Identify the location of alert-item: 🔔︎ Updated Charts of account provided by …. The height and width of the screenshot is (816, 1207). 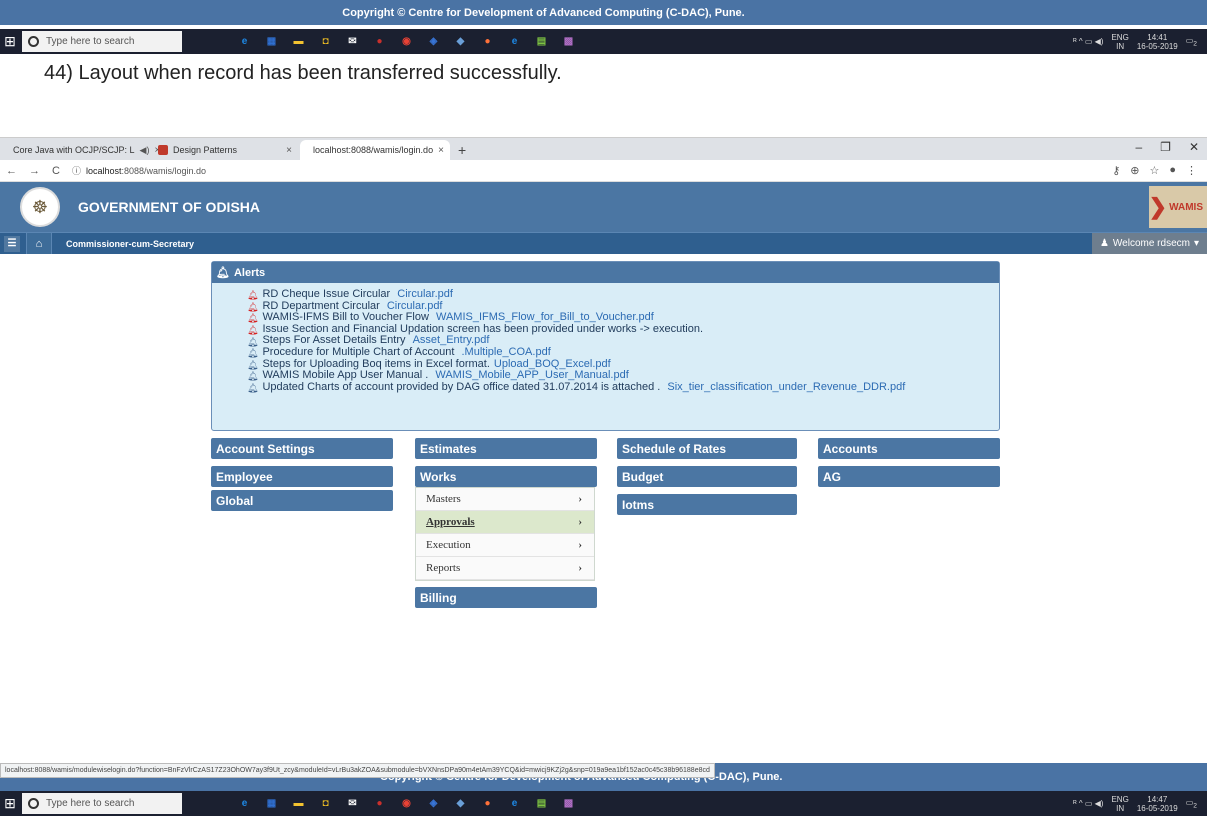
(623, 387).